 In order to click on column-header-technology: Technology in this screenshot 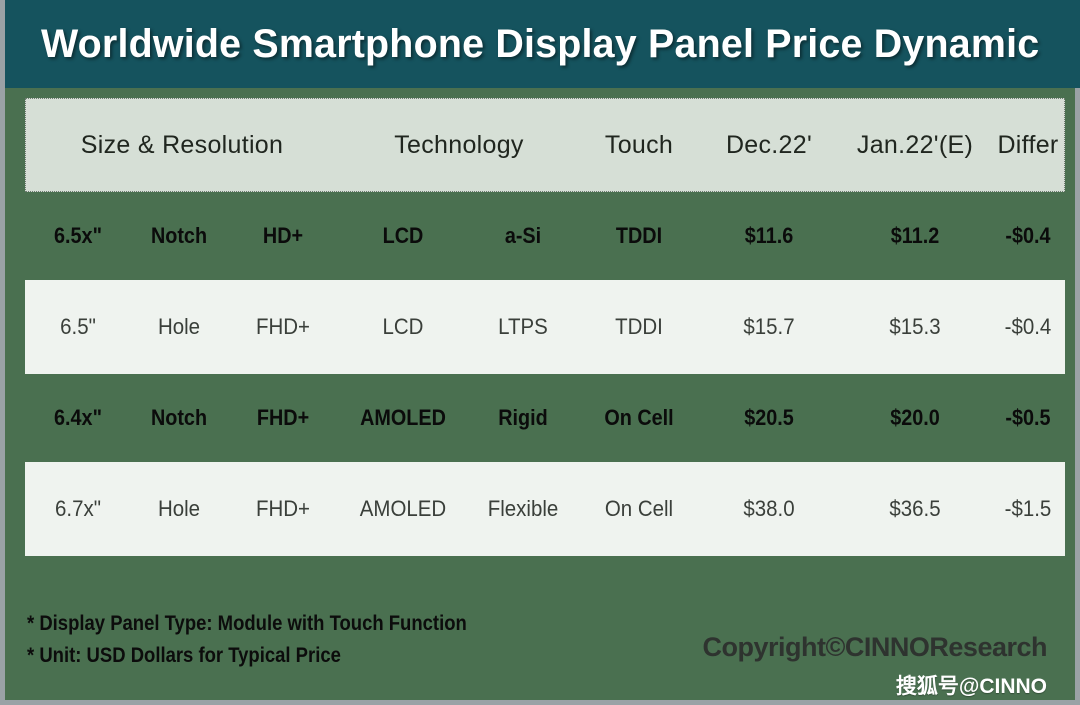, I will do `click(459, 144)`.